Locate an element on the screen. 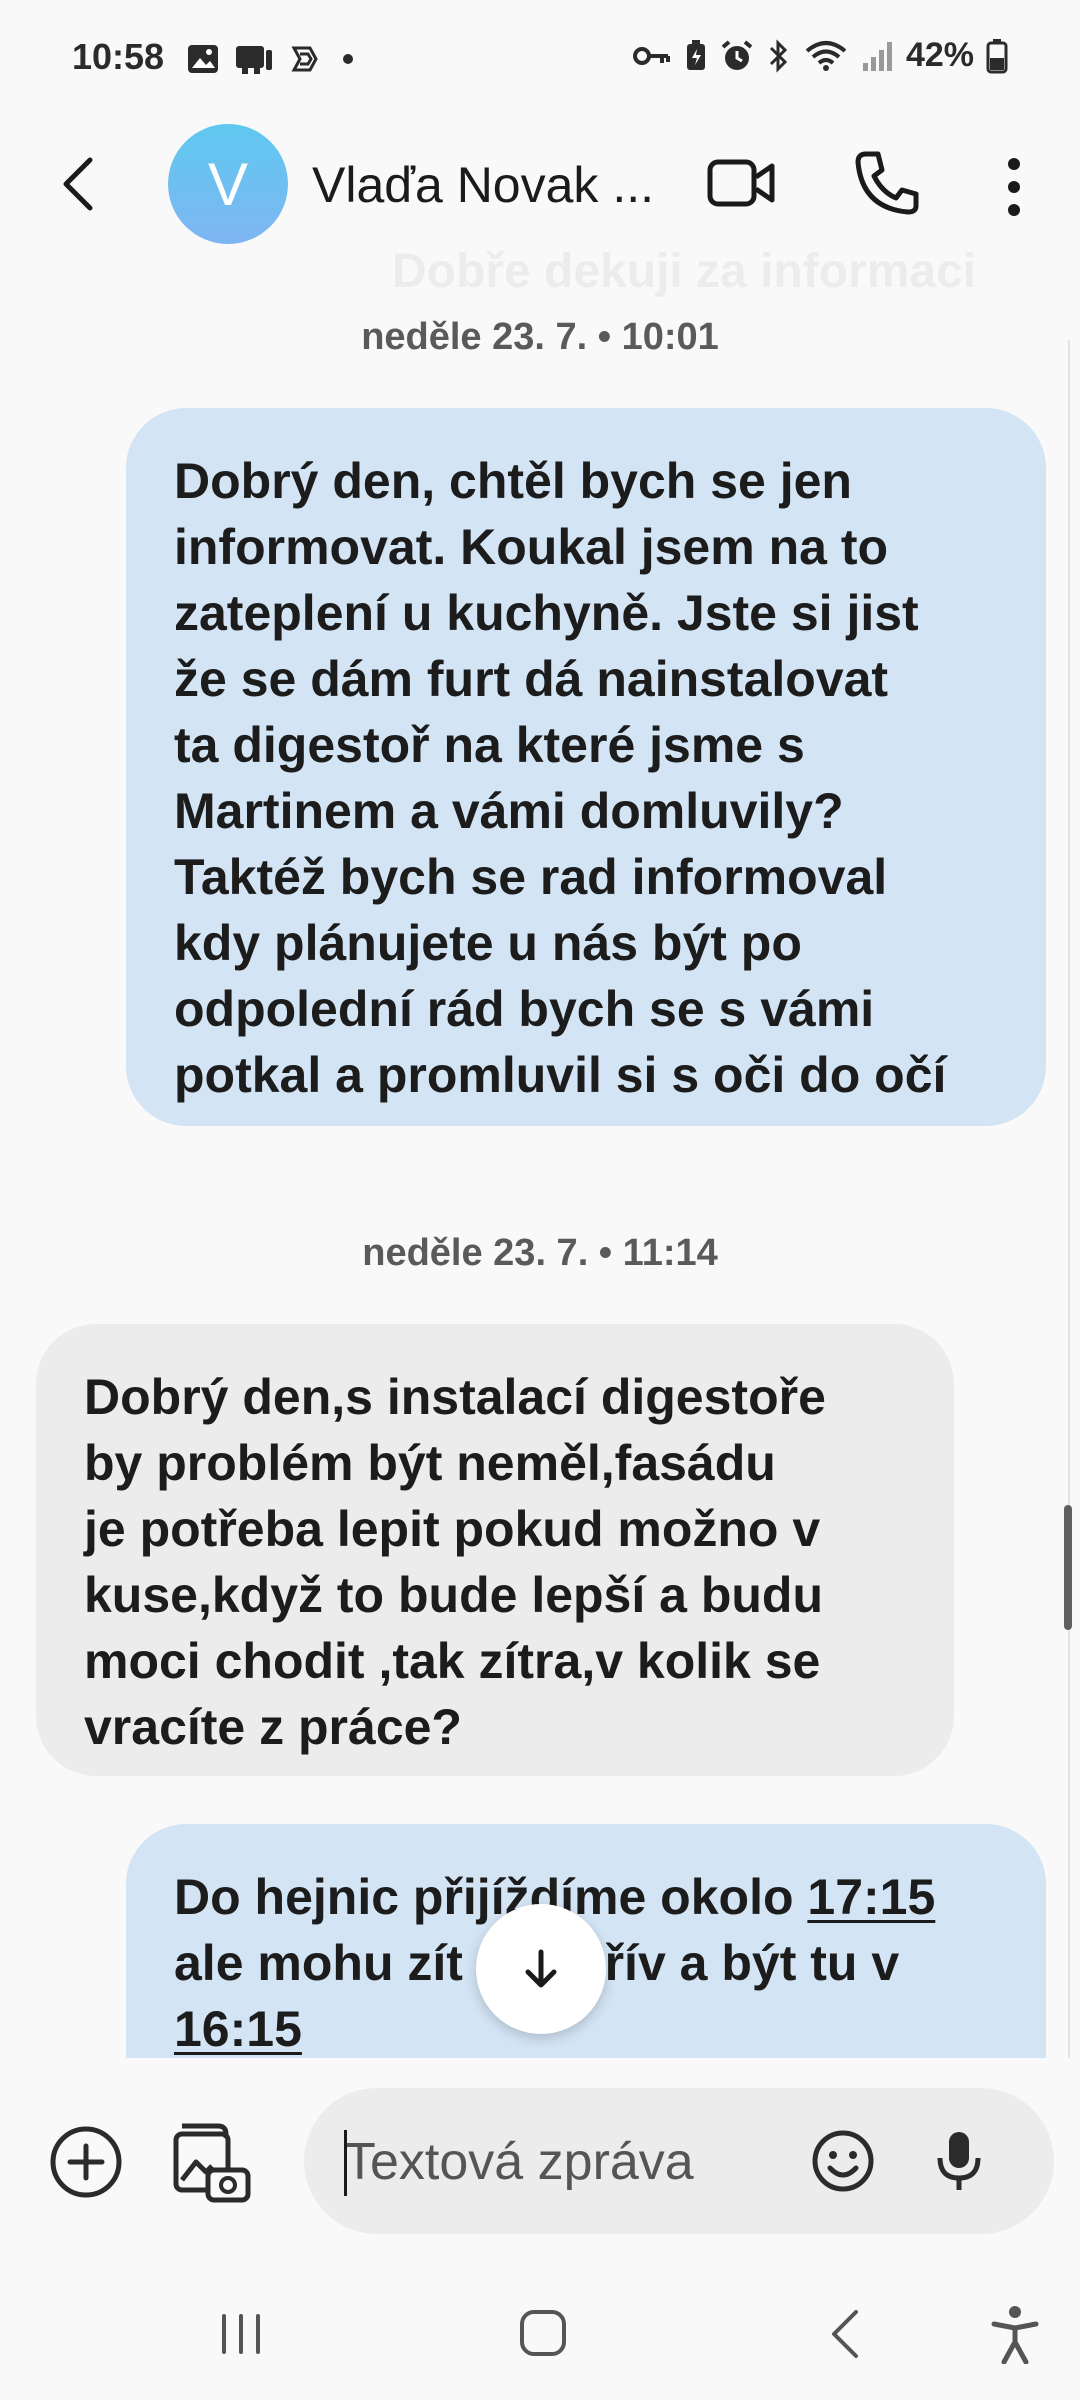 This screenshot has height=2400, width=1080. message-line: že se dám furt dá nainstalovat is located at coordinates (531, 679).